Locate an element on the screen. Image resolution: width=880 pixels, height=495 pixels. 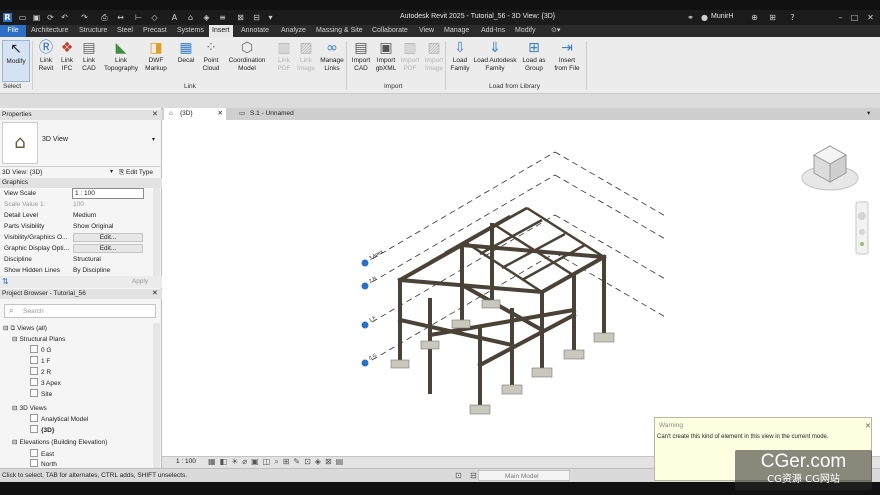
autodesk-app-icon: ⊞ is located at coordinates (772, 17).